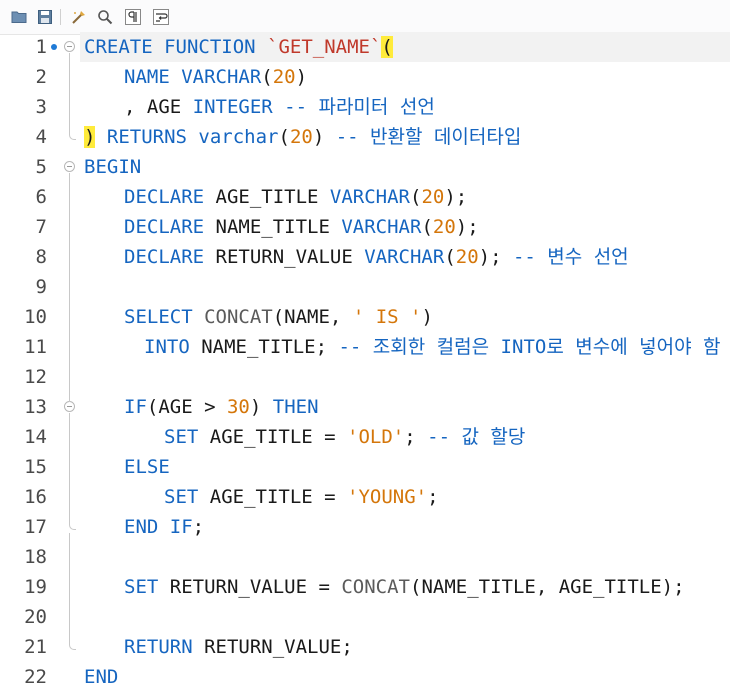 The height and width of the screenshot is (699, 730). Describe the element at coordinates (365, 77) in the screenshot. I see `code-line: 2 NAME VARCHAR(20)` at that location.